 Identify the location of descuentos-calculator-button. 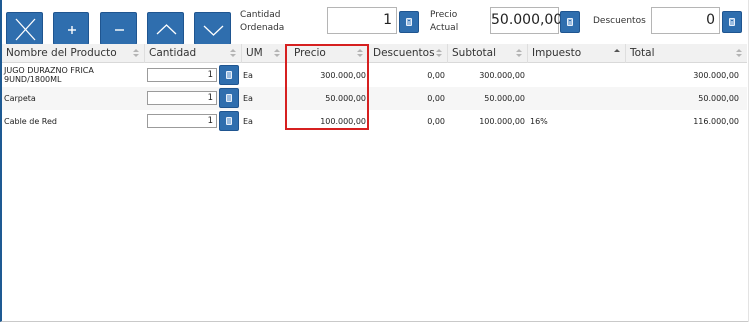
(732, 22).